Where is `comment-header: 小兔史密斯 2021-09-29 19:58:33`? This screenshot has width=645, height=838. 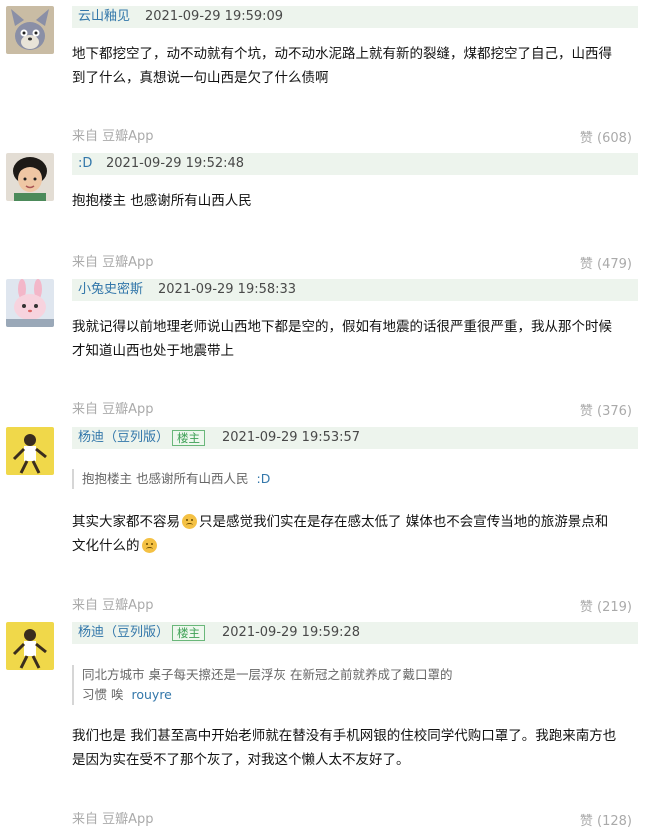 comment-header: 小兔史密斯 2021-09-29 19:58:33 is located at coordinates (355, 290).